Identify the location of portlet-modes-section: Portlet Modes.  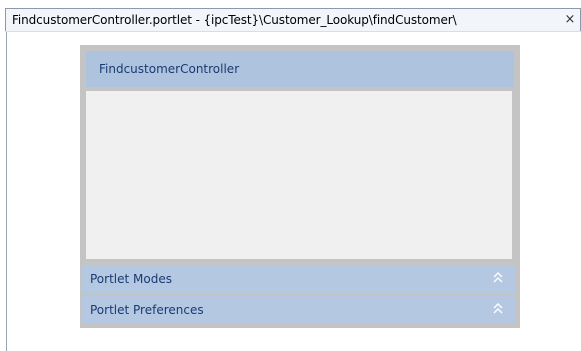
(299, 279).